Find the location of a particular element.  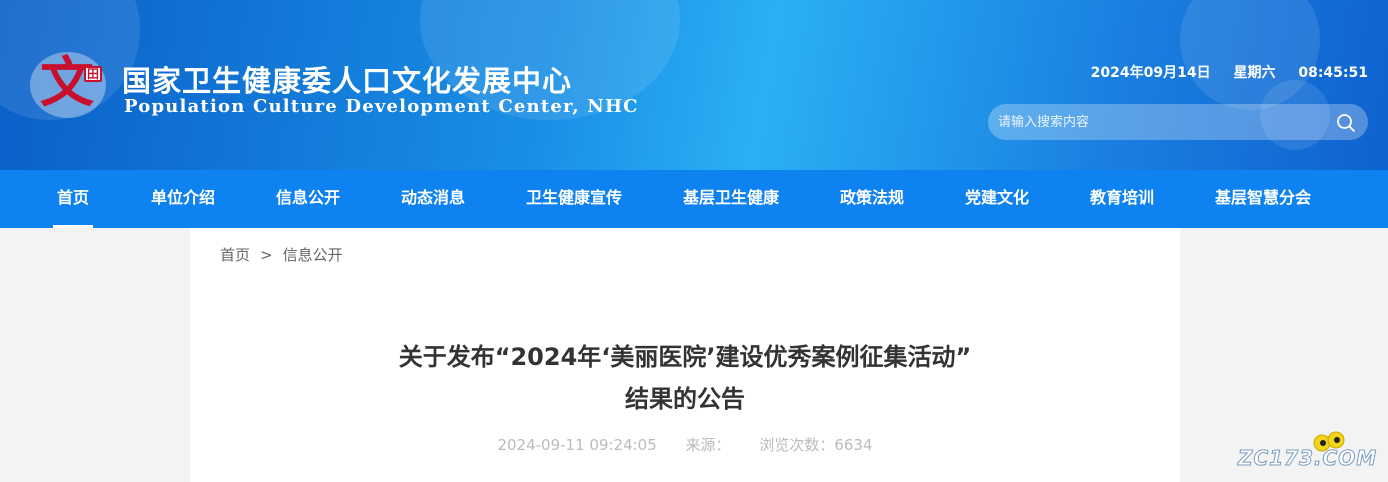

article-source: 来源： is located at coordinates (708, 445).